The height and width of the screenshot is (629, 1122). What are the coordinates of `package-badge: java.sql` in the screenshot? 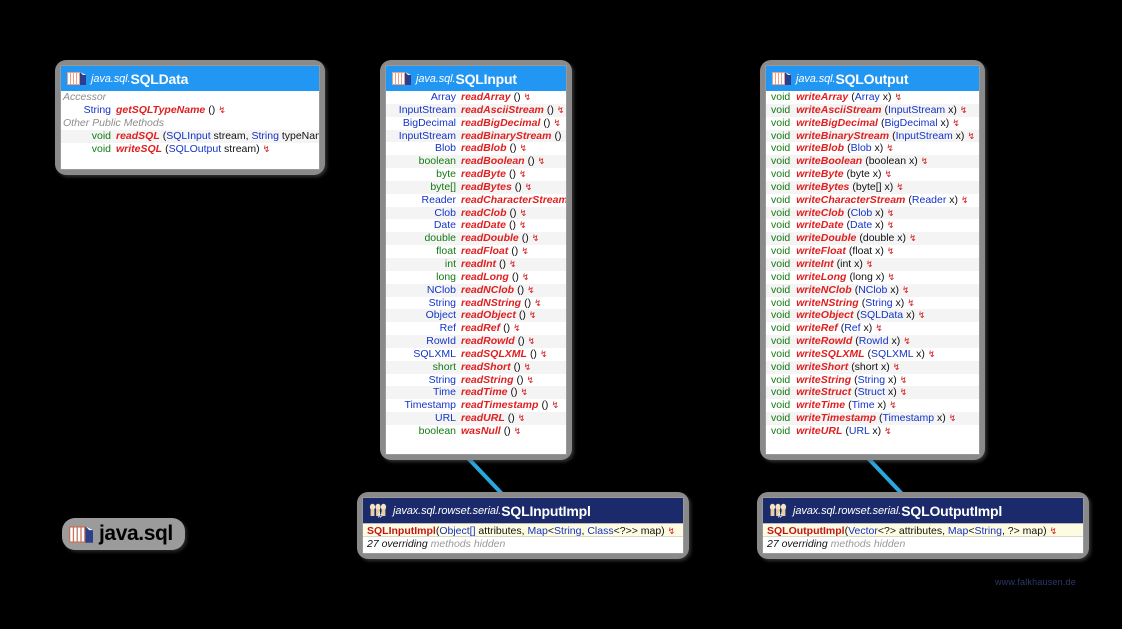 It's located at (123, 534).